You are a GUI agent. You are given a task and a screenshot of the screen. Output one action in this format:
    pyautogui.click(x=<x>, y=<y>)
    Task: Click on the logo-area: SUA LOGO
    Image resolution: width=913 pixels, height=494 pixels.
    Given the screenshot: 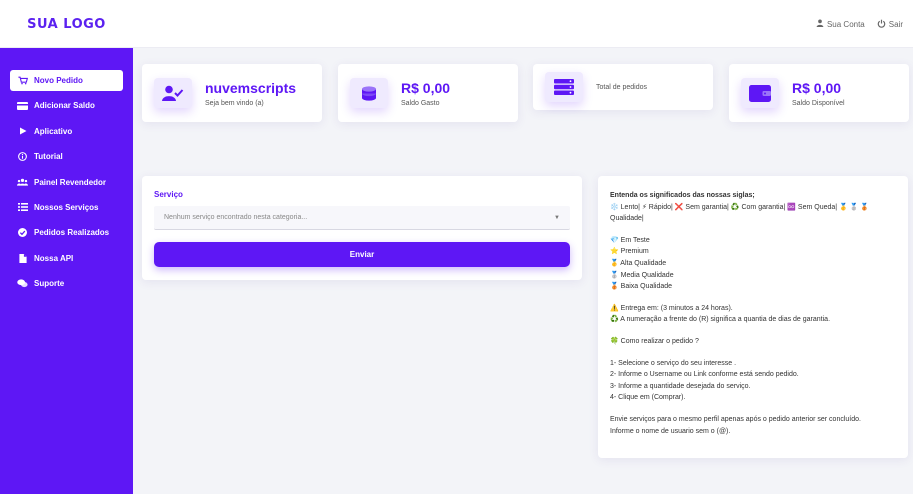 What is the action you would take?
    pyautogui.click(x=66, y=24)
    